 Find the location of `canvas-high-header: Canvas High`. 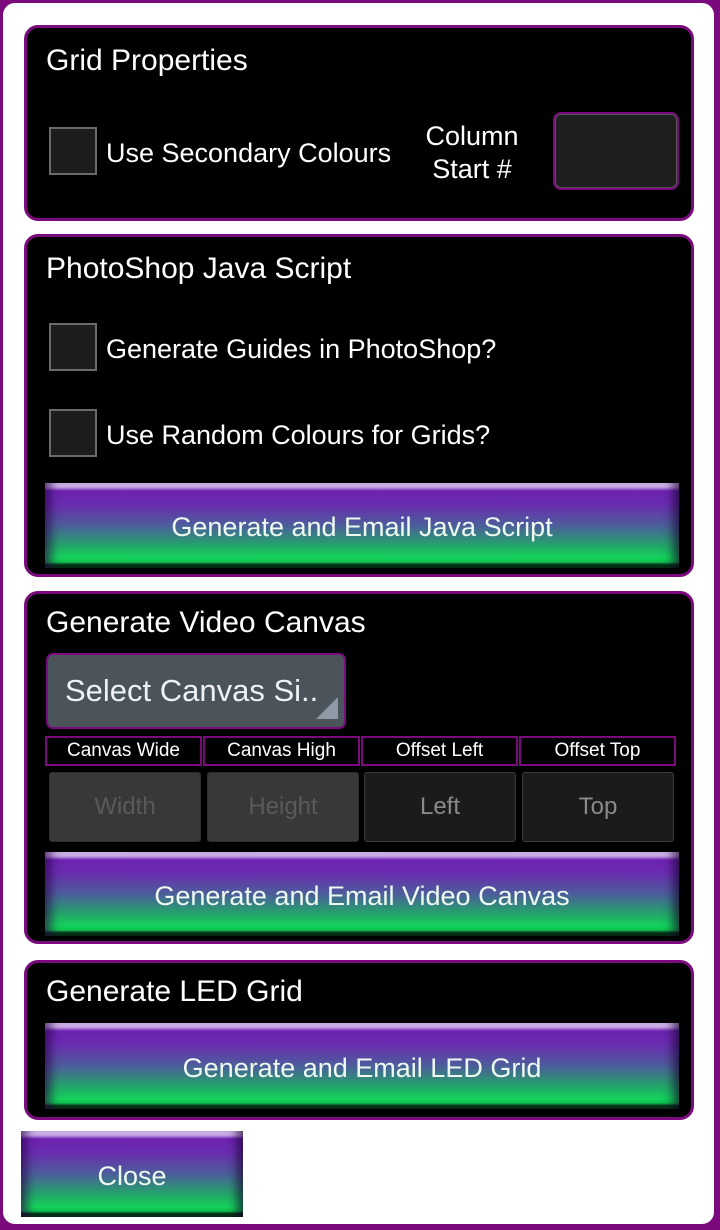

canvas-high-header: Canvas High is located at coordinates (281, 751).